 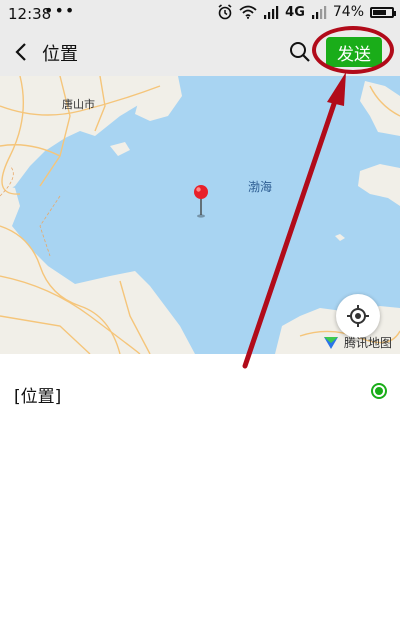 I want to click on location-list-item: [位置], so click(x=200, y=391).